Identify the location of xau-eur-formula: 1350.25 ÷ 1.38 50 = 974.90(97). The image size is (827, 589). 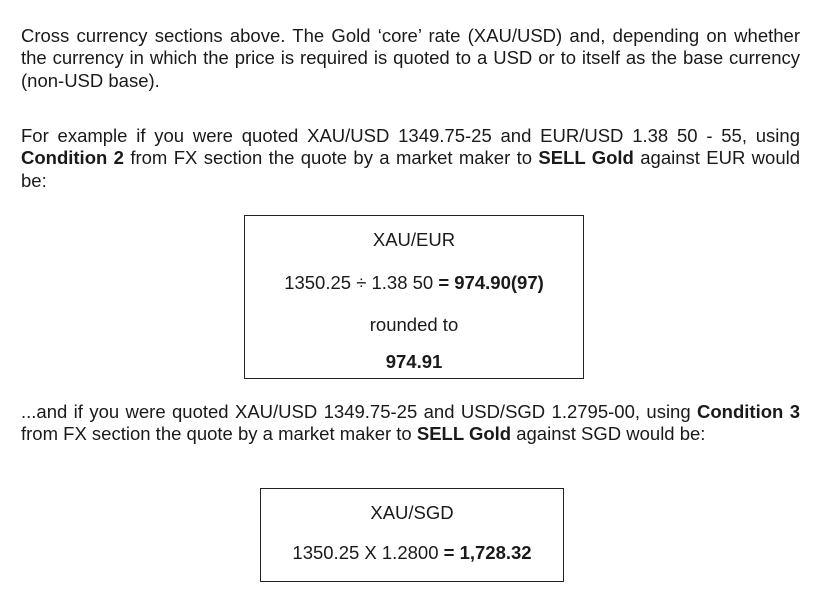
(414, 283).